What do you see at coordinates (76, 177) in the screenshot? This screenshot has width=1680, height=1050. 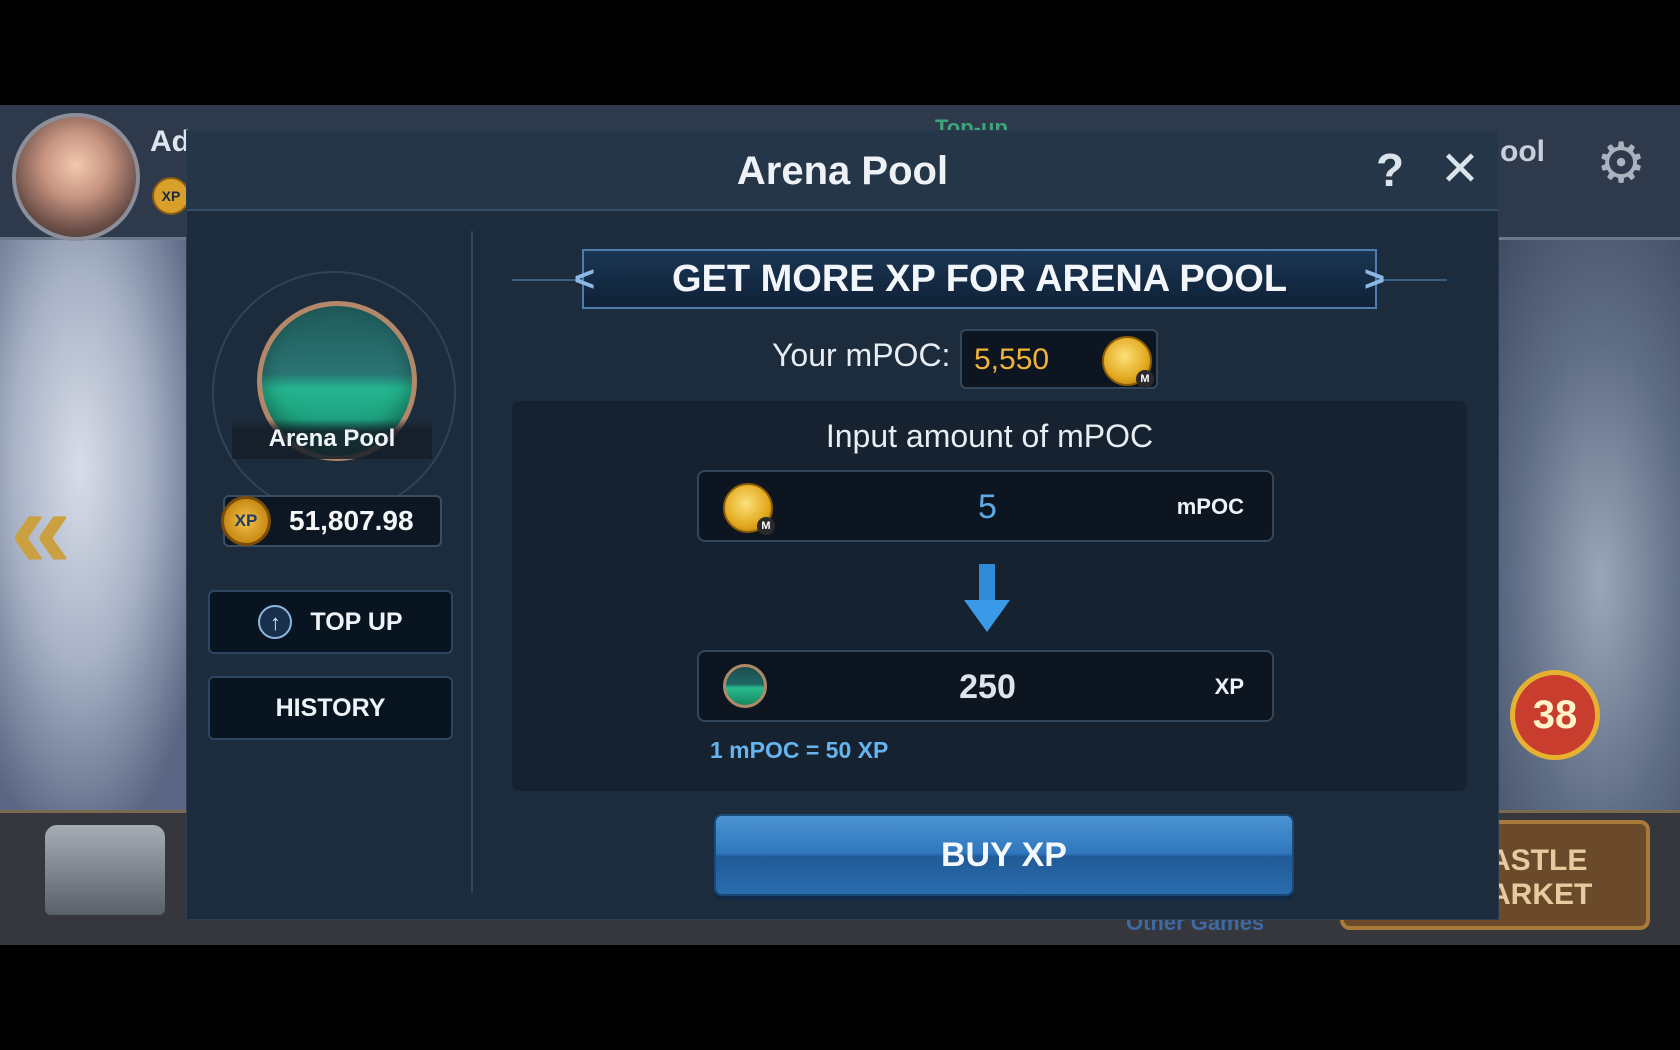 I see `player-avatar` at bounding box center [76, 177].